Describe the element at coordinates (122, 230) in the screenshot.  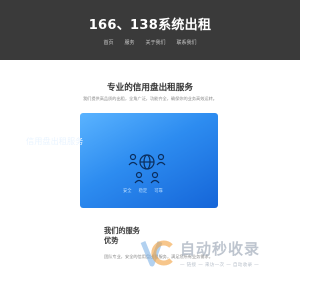
I see `advantage-title: 我们的服务` at that location.